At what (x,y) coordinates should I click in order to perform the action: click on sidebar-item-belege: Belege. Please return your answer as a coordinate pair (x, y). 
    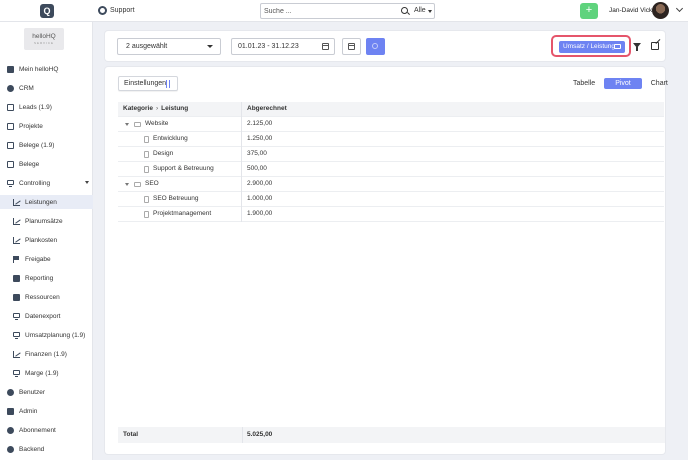
    Looking at the image, I should click on (46, 164).